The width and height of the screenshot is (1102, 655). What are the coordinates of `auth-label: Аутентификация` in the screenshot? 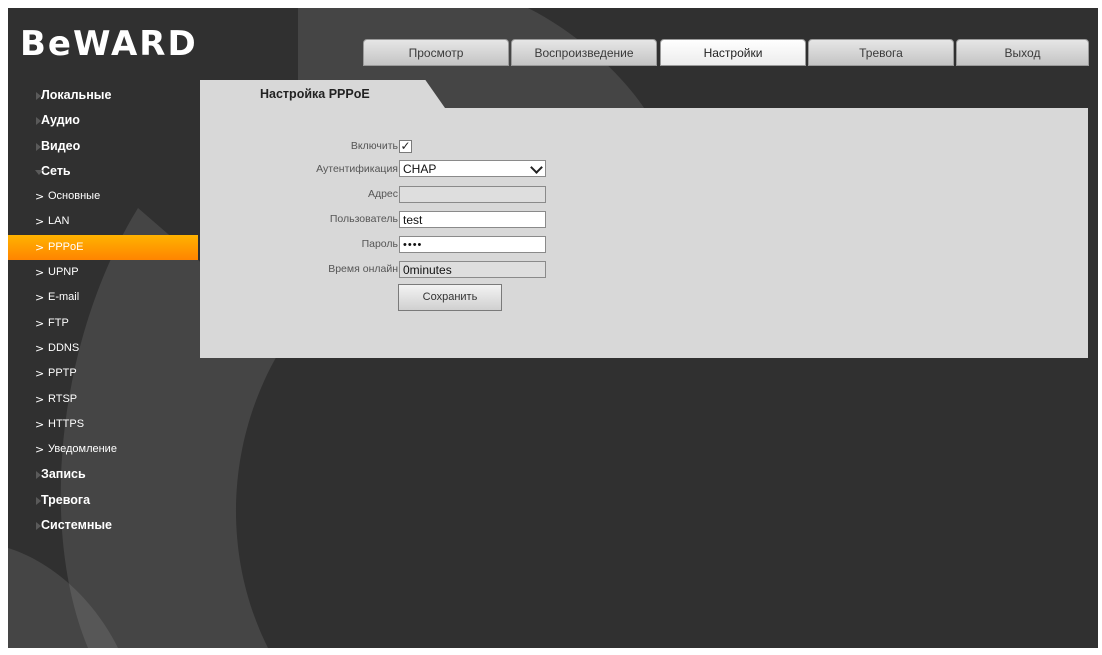 It's located at (357, 169).